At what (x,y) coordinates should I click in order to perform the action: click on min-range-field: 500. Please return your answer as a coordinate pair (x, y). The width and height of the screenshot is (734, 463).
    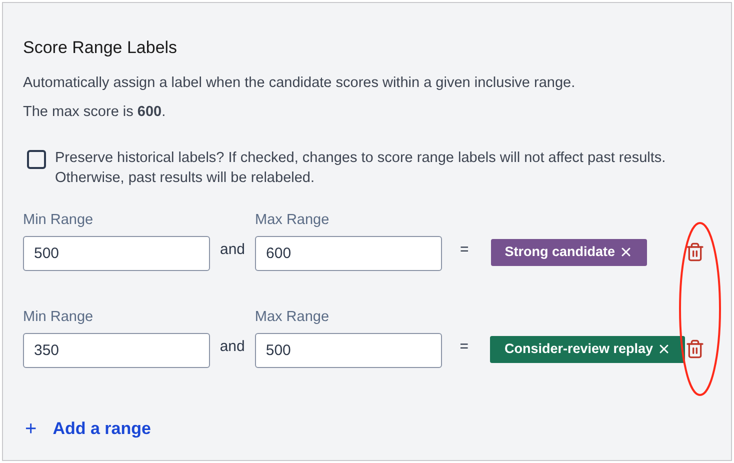
    Looking at the image, I should click on (116, 253).